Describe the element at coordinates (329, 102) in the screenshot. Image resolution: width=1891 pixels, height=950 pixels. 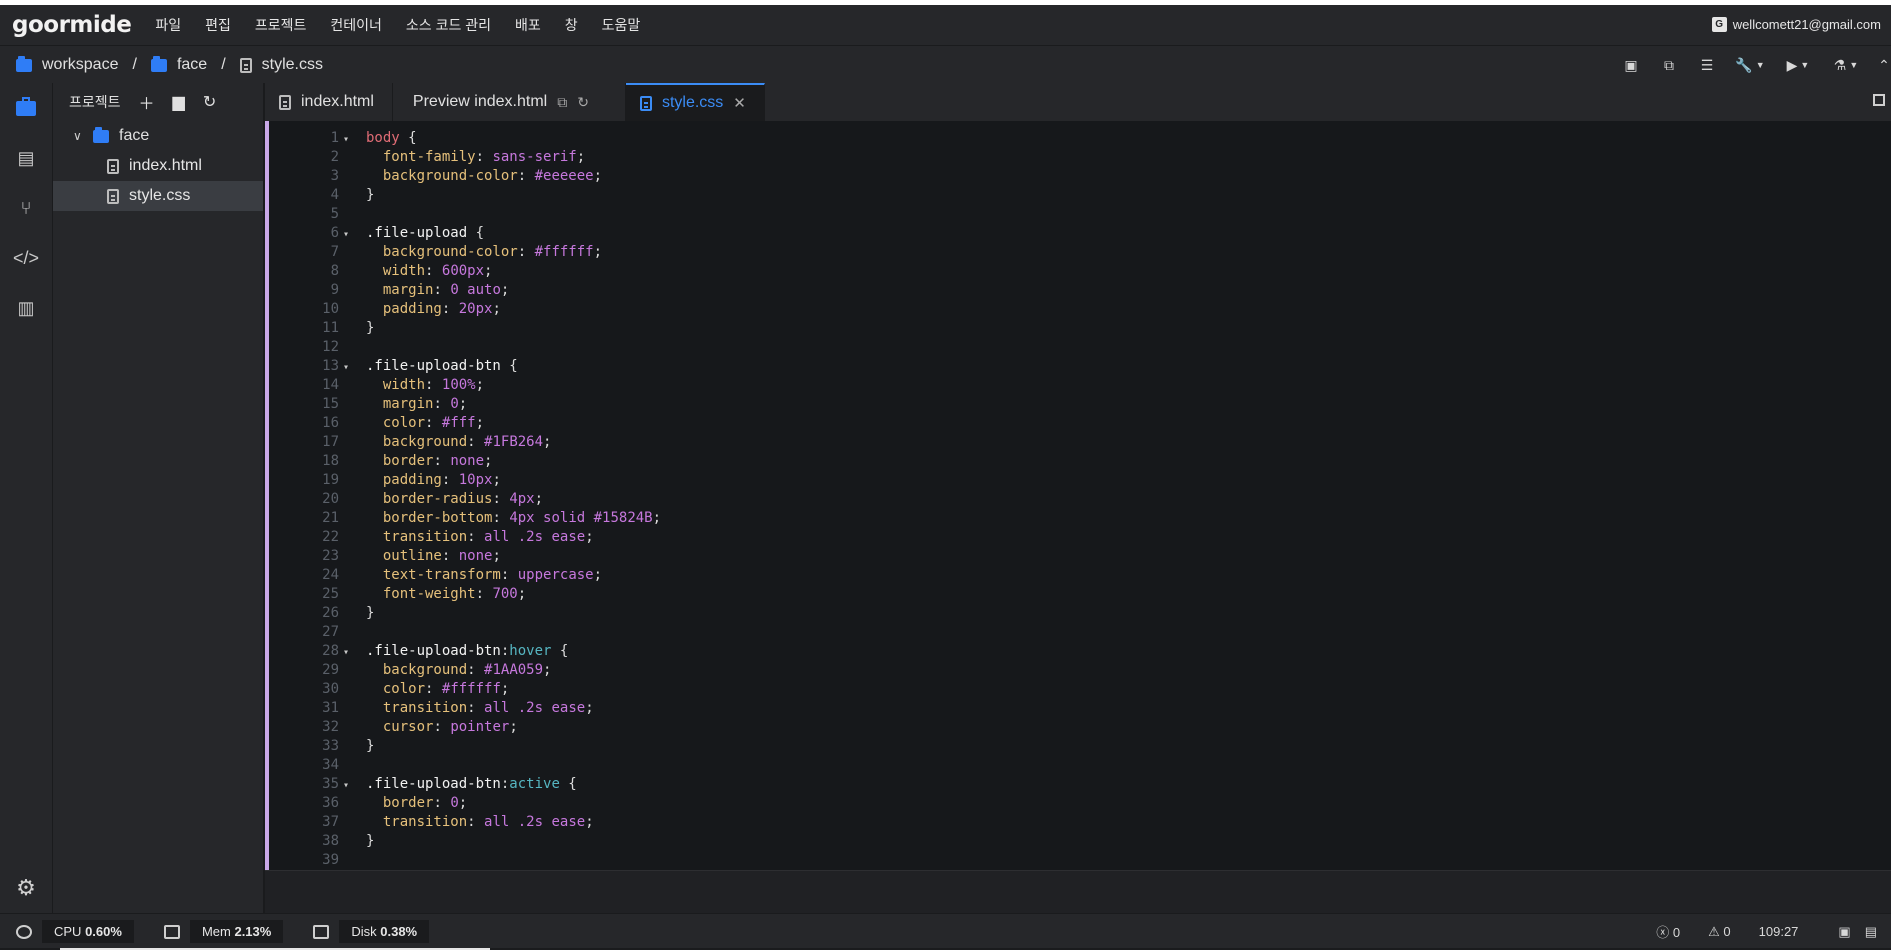
I see `tab-index-html: index.html` at that location.